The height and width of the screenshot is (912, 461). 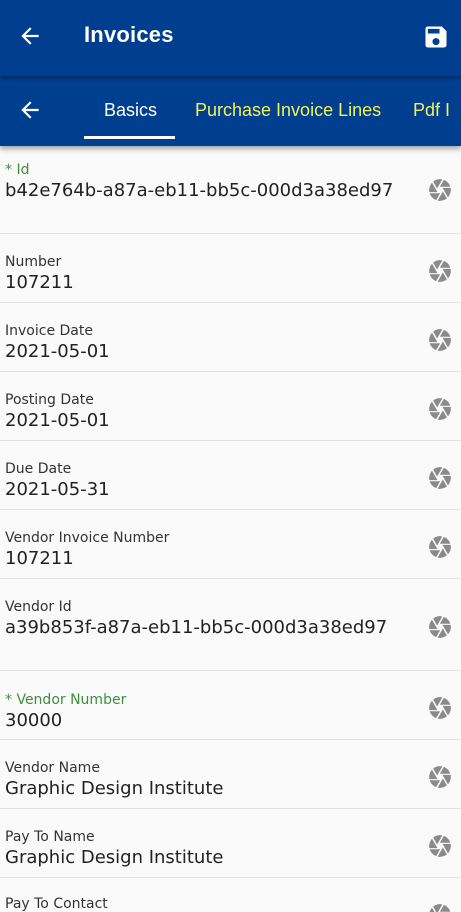 I want to click on field-invoice-date: Invoice Date 2021-05-01, so click(x=230, y=337).